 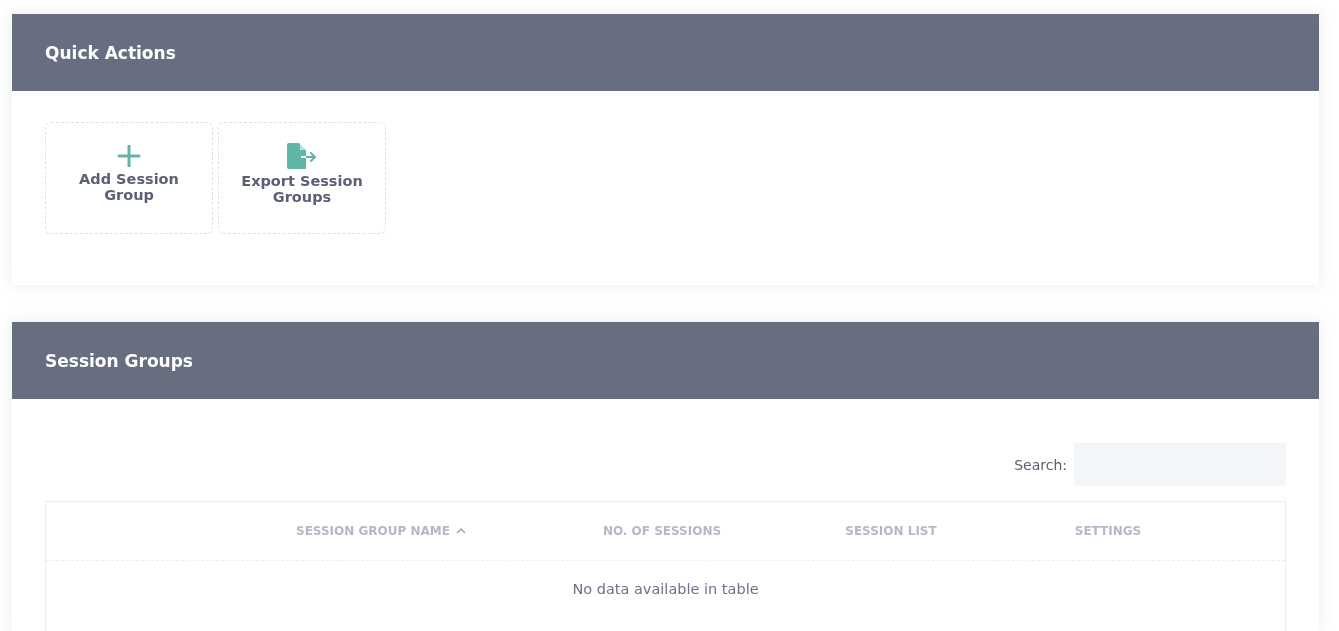 What do you see at coordinates (119, 360) in the screenshot?
I see `card-title: Session Groups` at bounding box center [119, 360].